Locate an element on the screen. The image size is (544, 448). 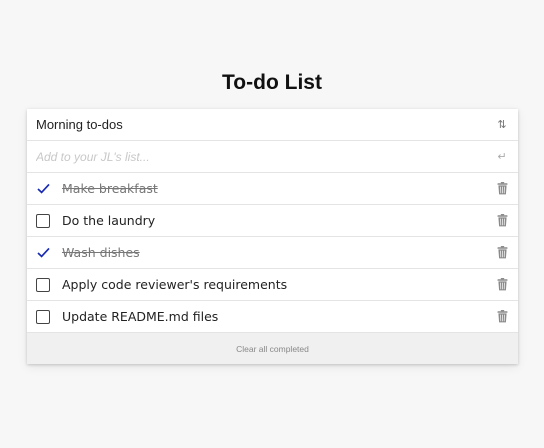
clear-completed-button: Clear all completed is located at coordinates (272, 349).